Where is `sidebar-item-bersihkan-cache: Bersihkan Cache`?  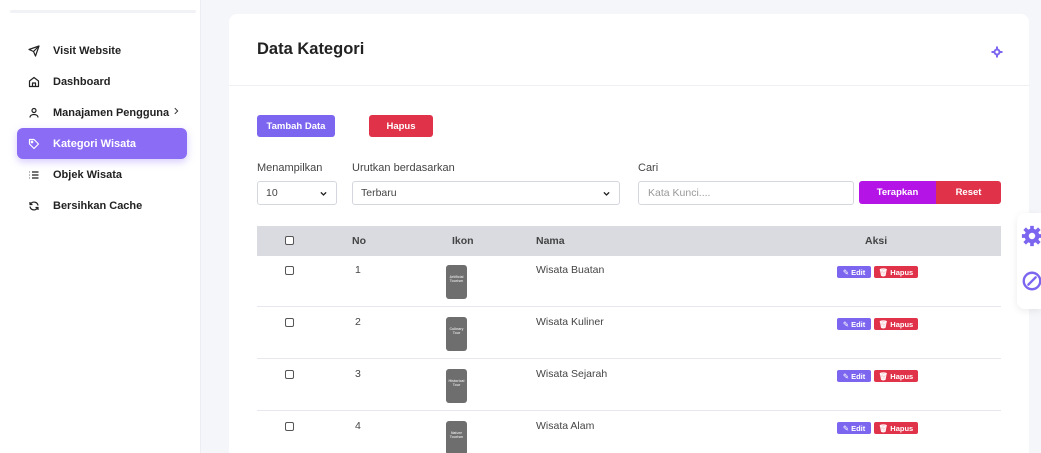 sidebar-item-bersihkan-cache: Bersihkan Cache is located at coordinates (102, 205).